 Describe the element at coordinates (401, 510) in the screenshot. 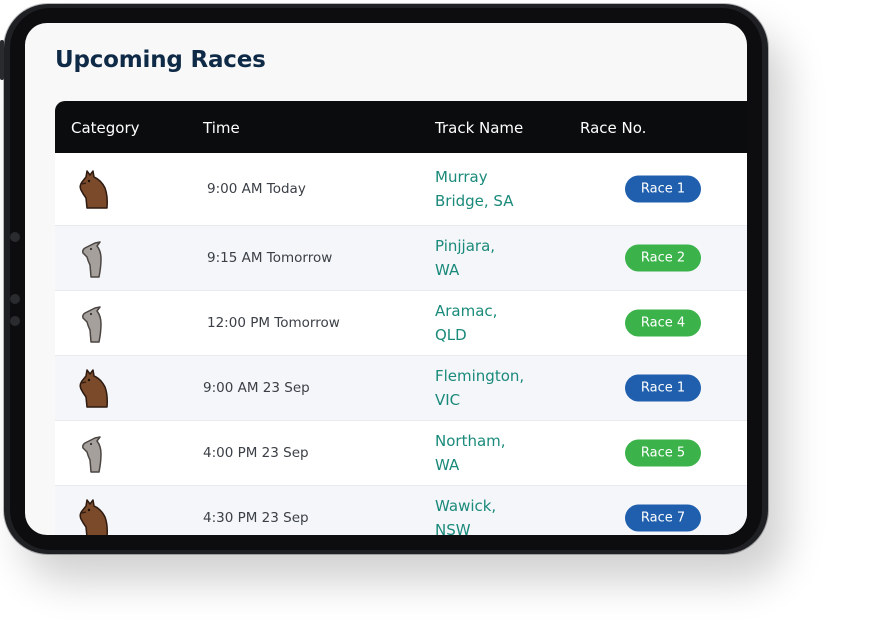

I see `table-row: 4:30 PM 23 Sep Wawick, NSW Race 7` at that location.